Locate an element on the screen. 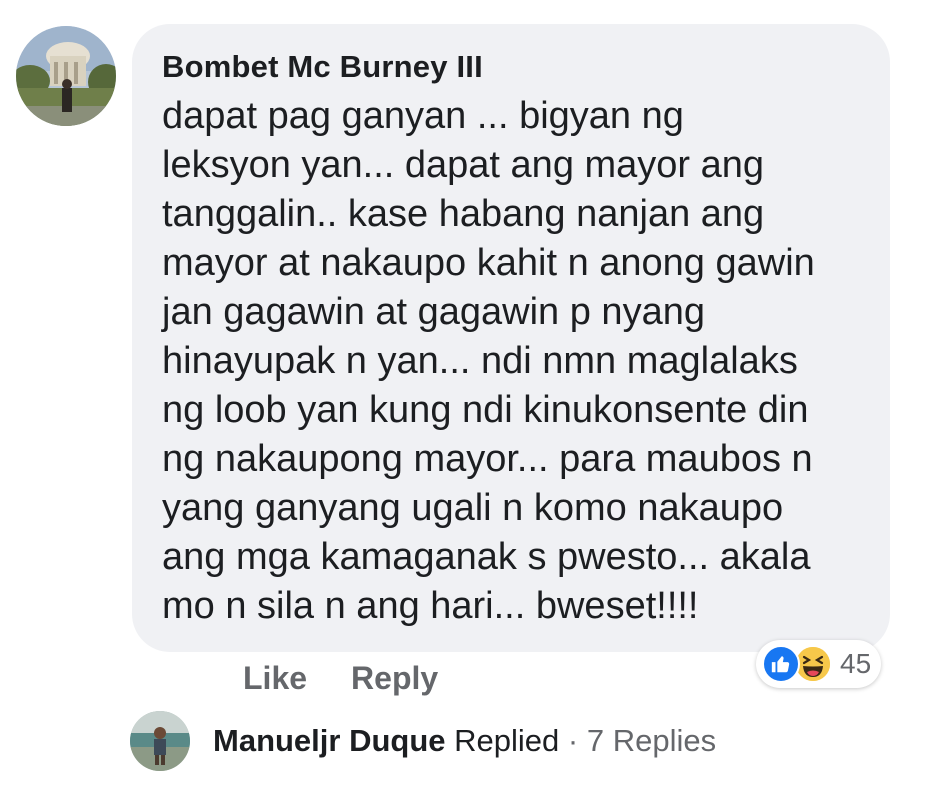 The width and height of the screenshot is (926, 796). commenter-avatar is located at coordinates (66, 76).